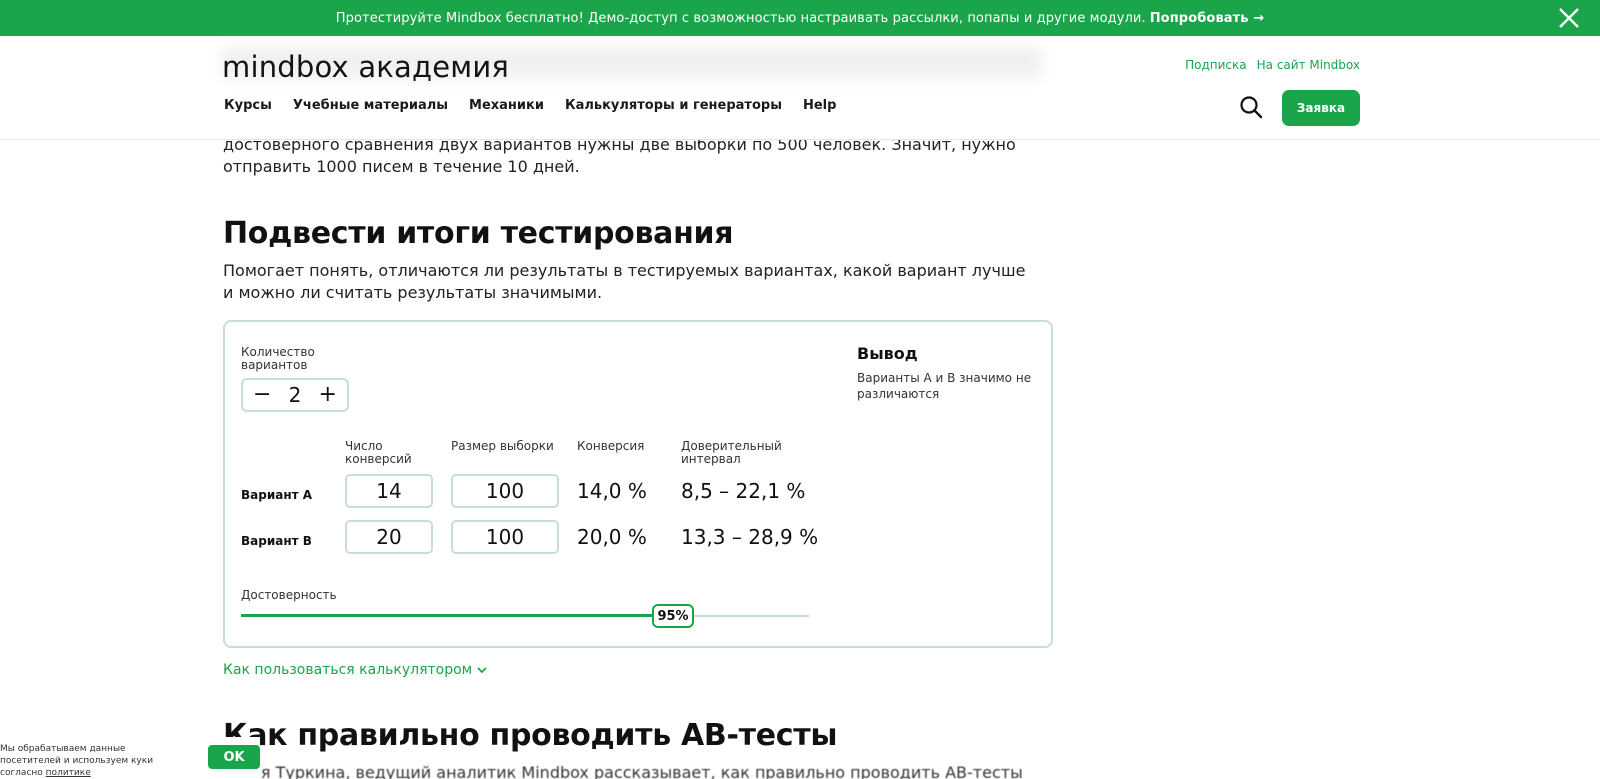 The width and height of the screenshot is (1600, 779). What do you see at coordinates (673, 616) in the screenshot?
I see `reliability-slider-thumb: 95%` at bounding box center [673, 616].